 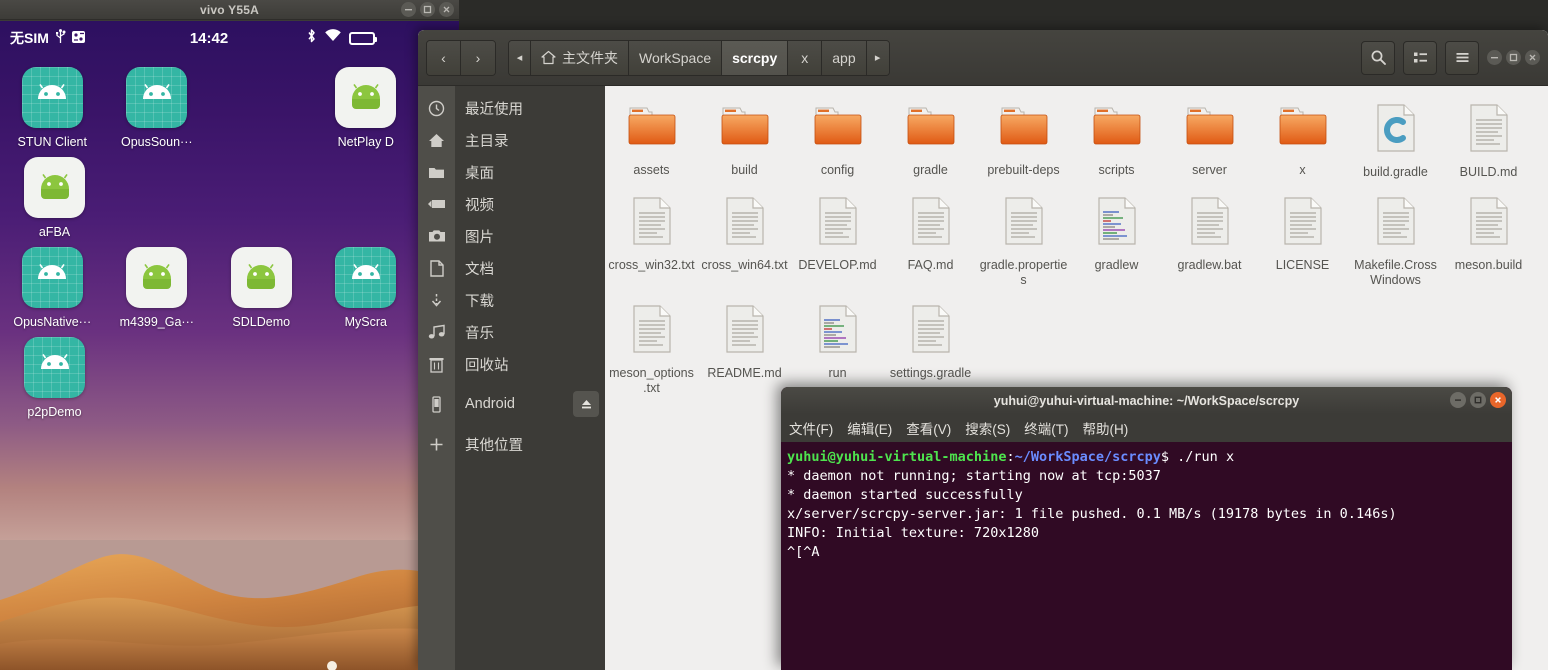 What do you see at coordinates (1395, 243) in the screenshot?
I see `file-item-makefile-crosswindows: Makefile.CrossWindows` at bounding box center [1395, 243].